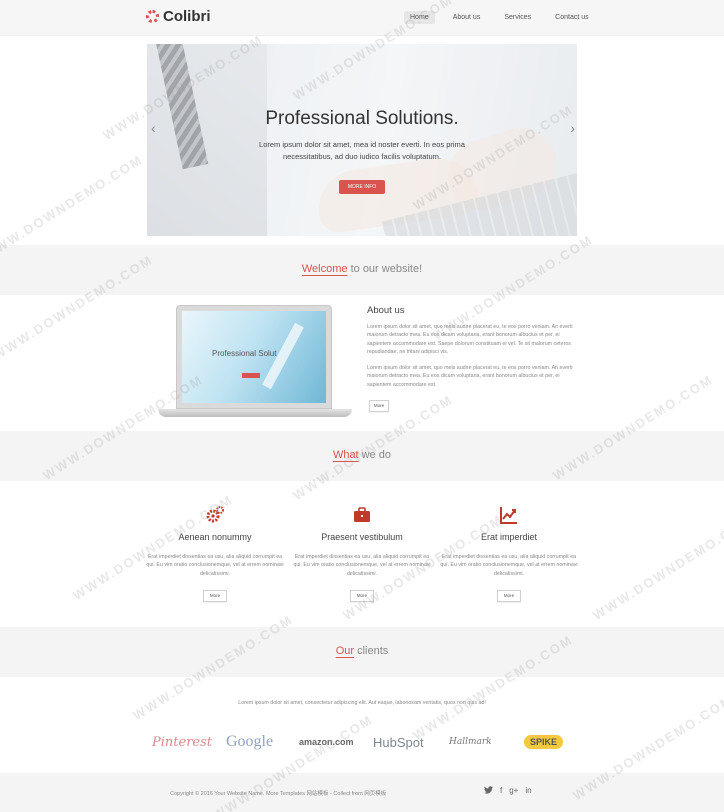  I want to click on slider-prev-icon: ‹, so click(153, 128).